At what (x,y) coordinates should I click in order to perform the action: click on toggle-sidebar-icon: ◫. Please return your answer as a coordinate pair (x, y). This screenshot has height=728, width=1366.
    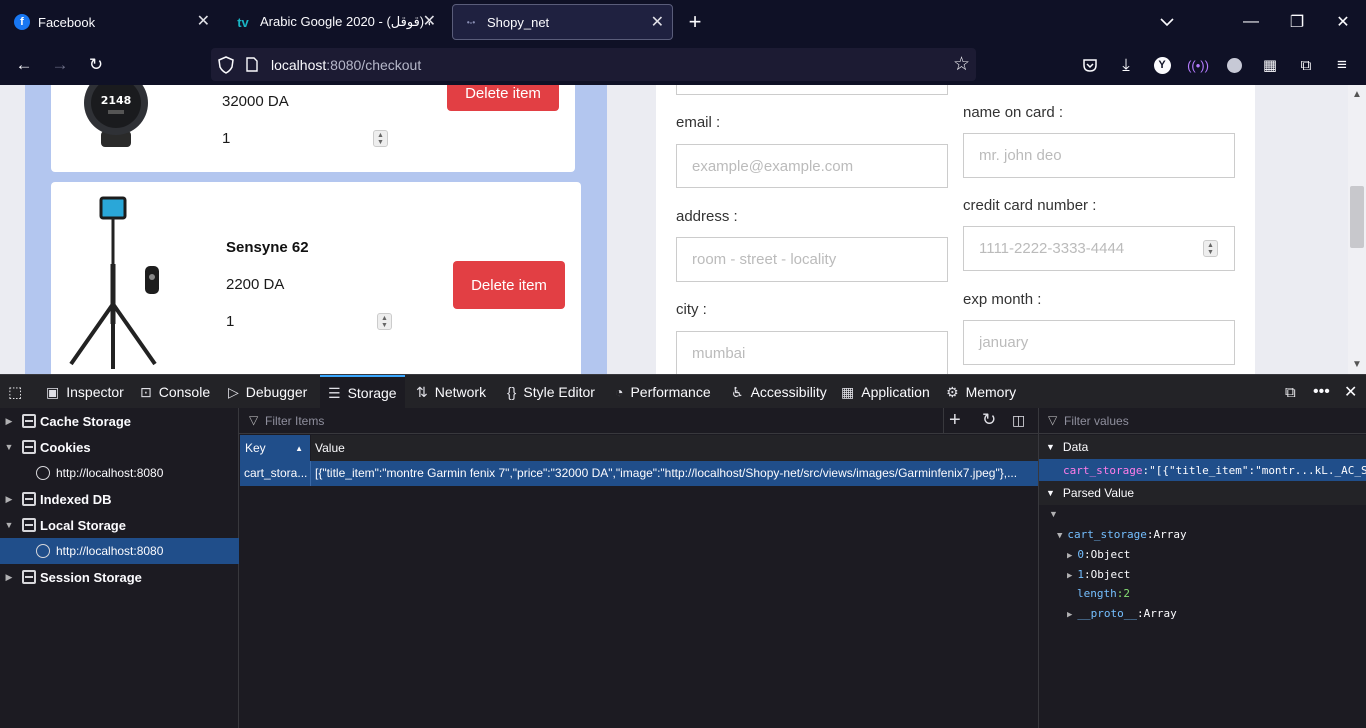
    Looking at the image, I should click on (1018, 420).